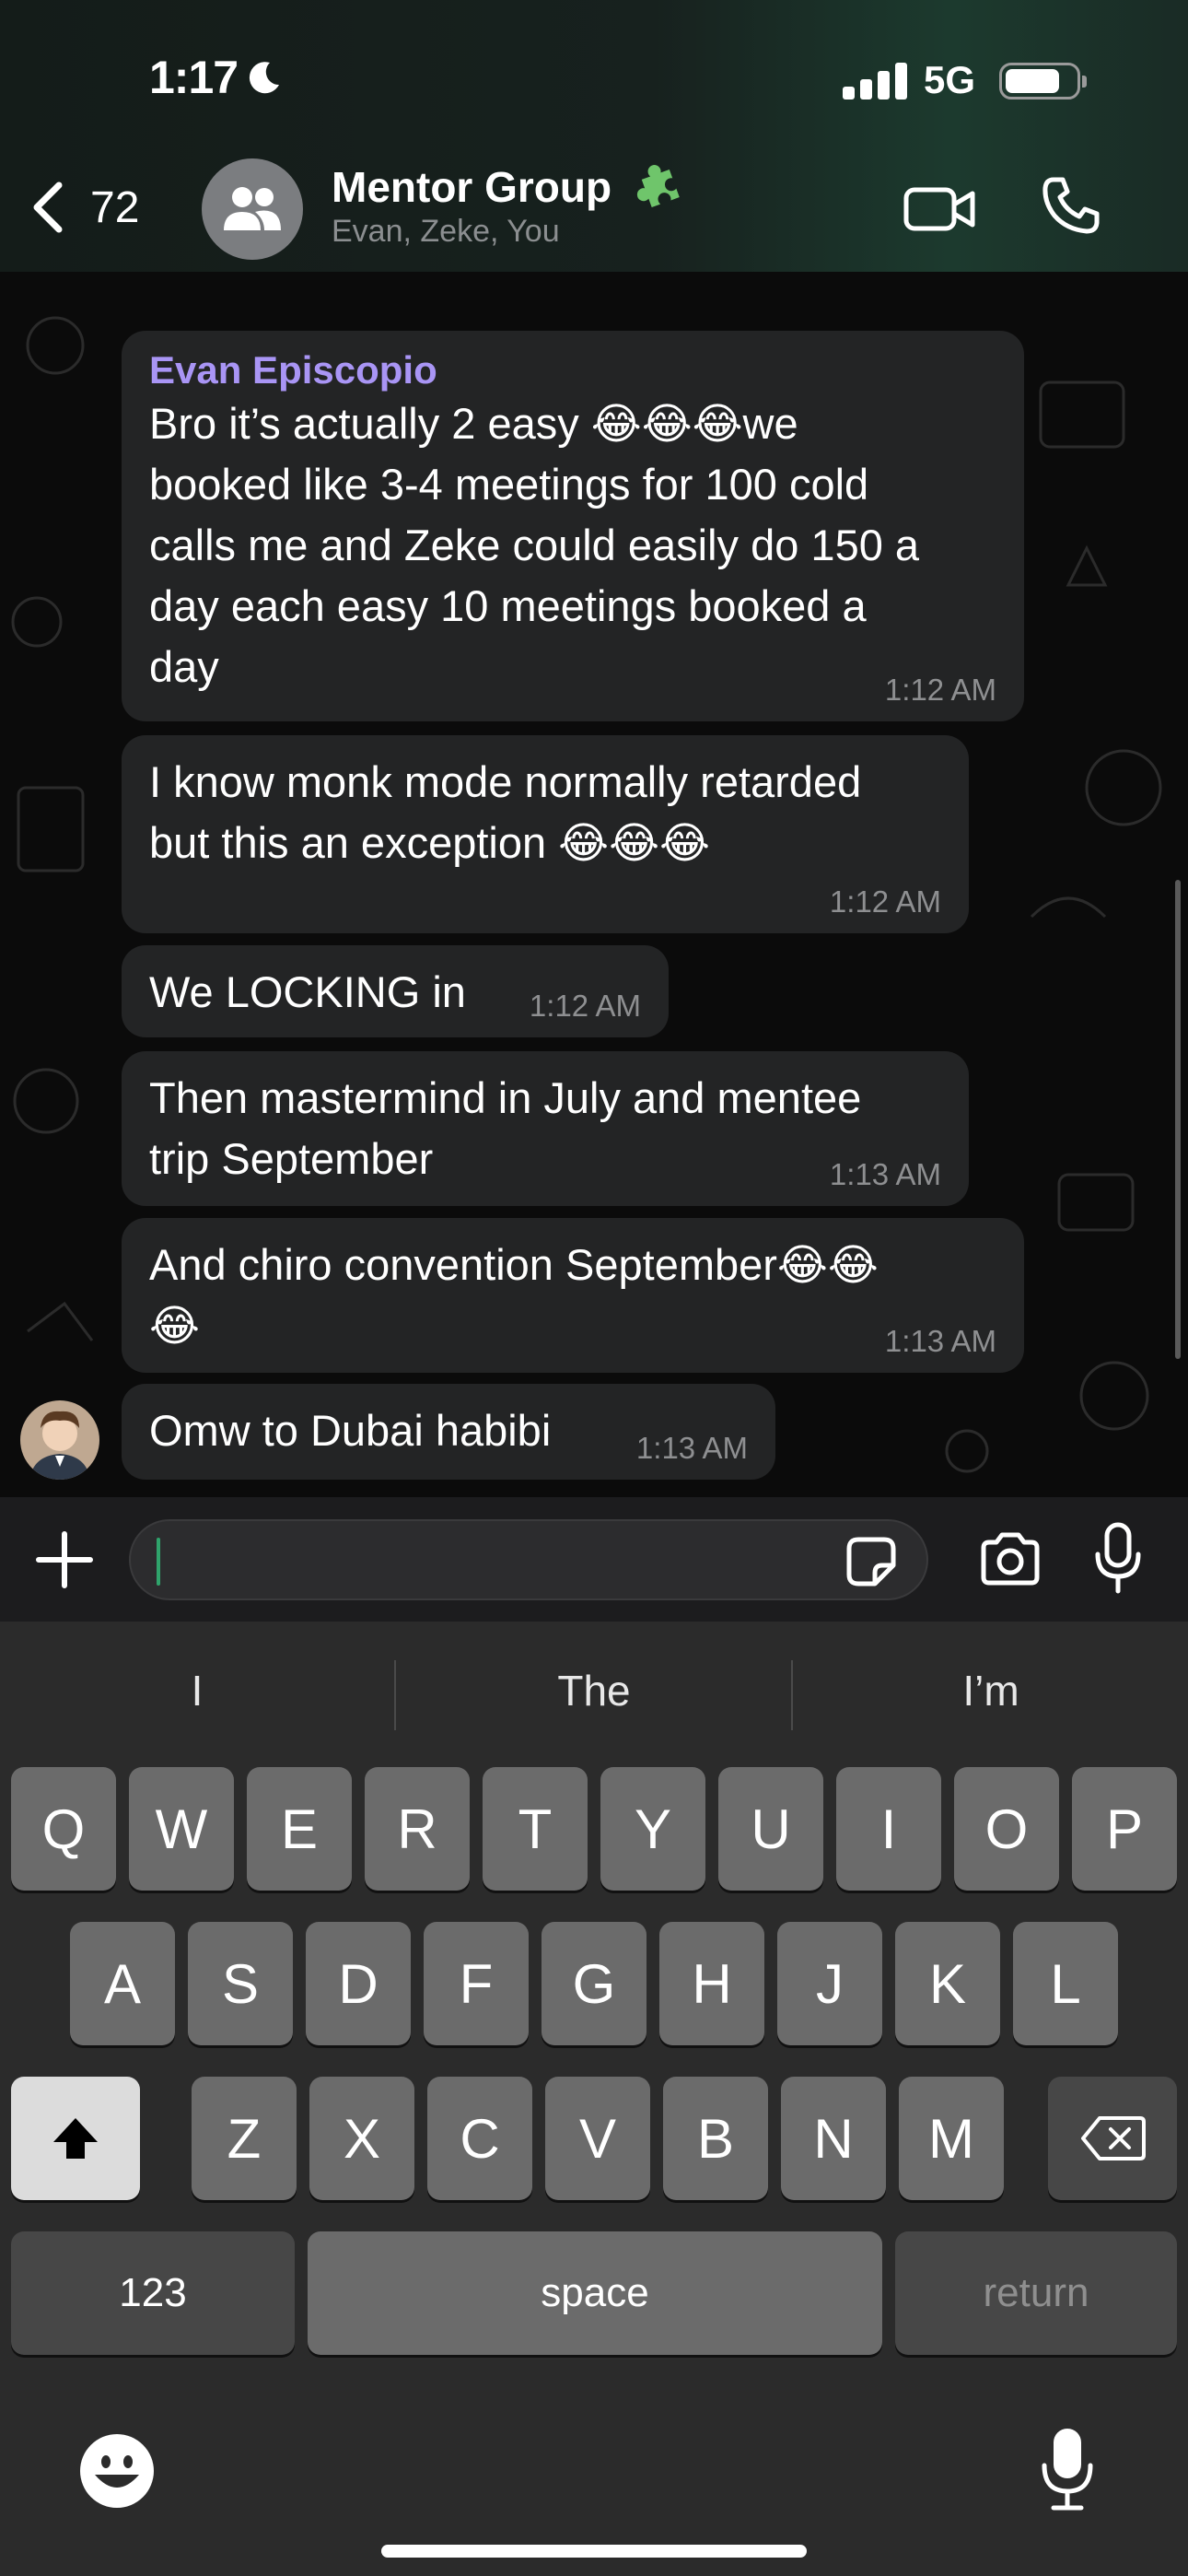 Image resolution: width=1188 pixels, height=2576 pixels. What do you see at coordinates (476, 1983) in the screenshot?
I see `key-f: F` at bounding box center [476, 1983].